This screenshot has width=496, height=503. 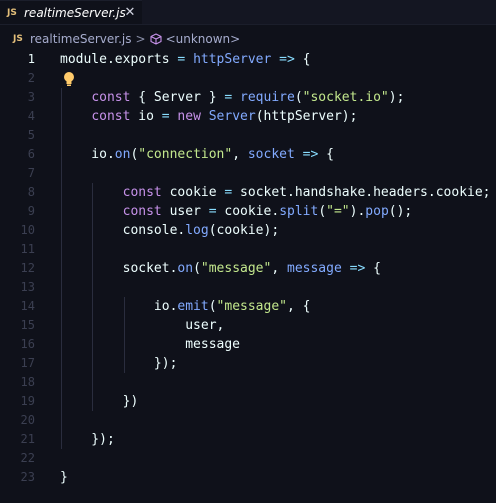 I want to click on line-number: 10, so click(x=27, y=230).